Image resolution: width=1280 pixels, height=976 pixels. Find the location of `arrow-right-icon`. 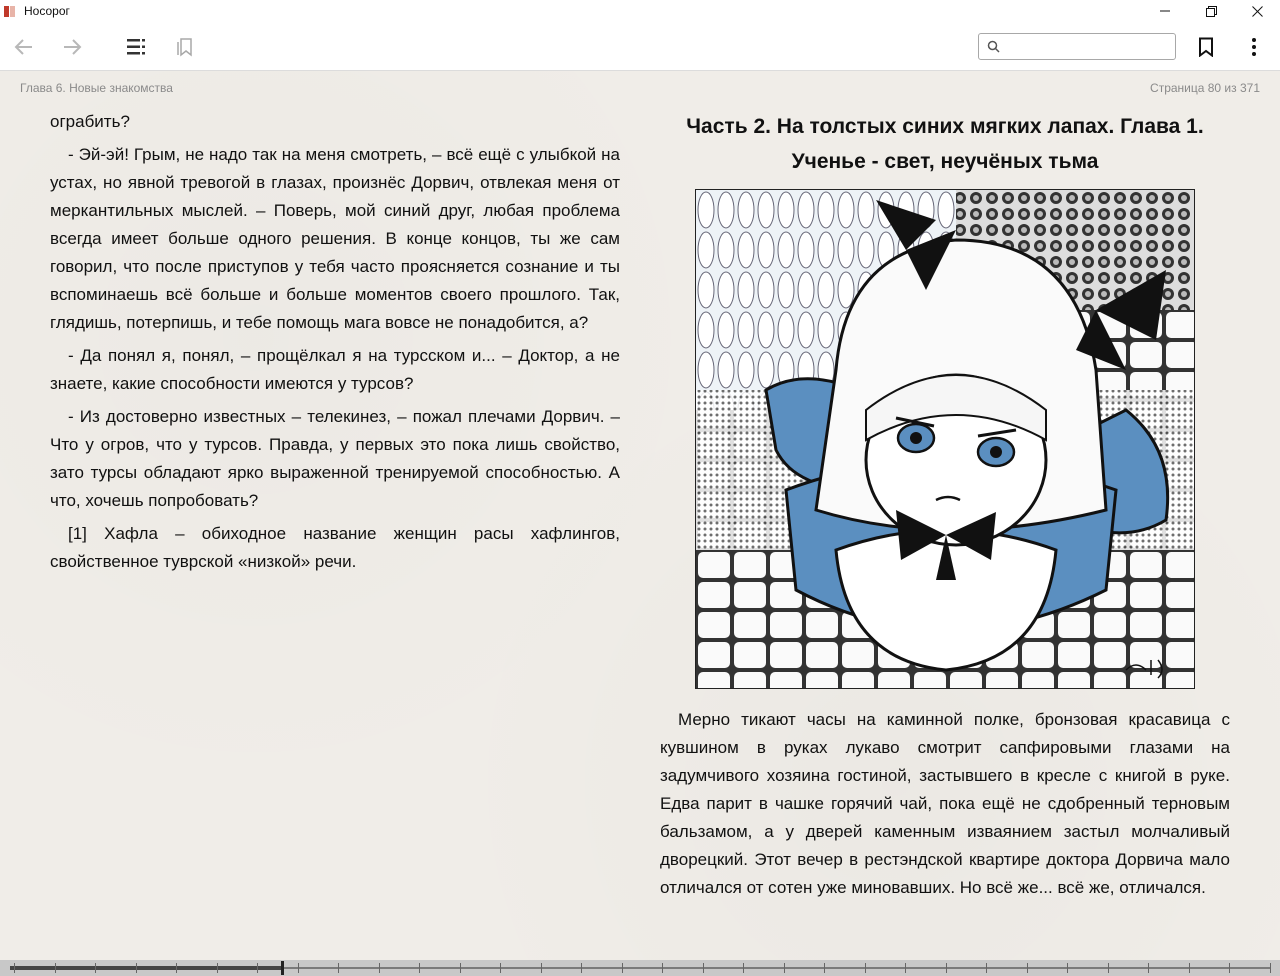

arrow-right-icon is located at coordinates (73, 47).